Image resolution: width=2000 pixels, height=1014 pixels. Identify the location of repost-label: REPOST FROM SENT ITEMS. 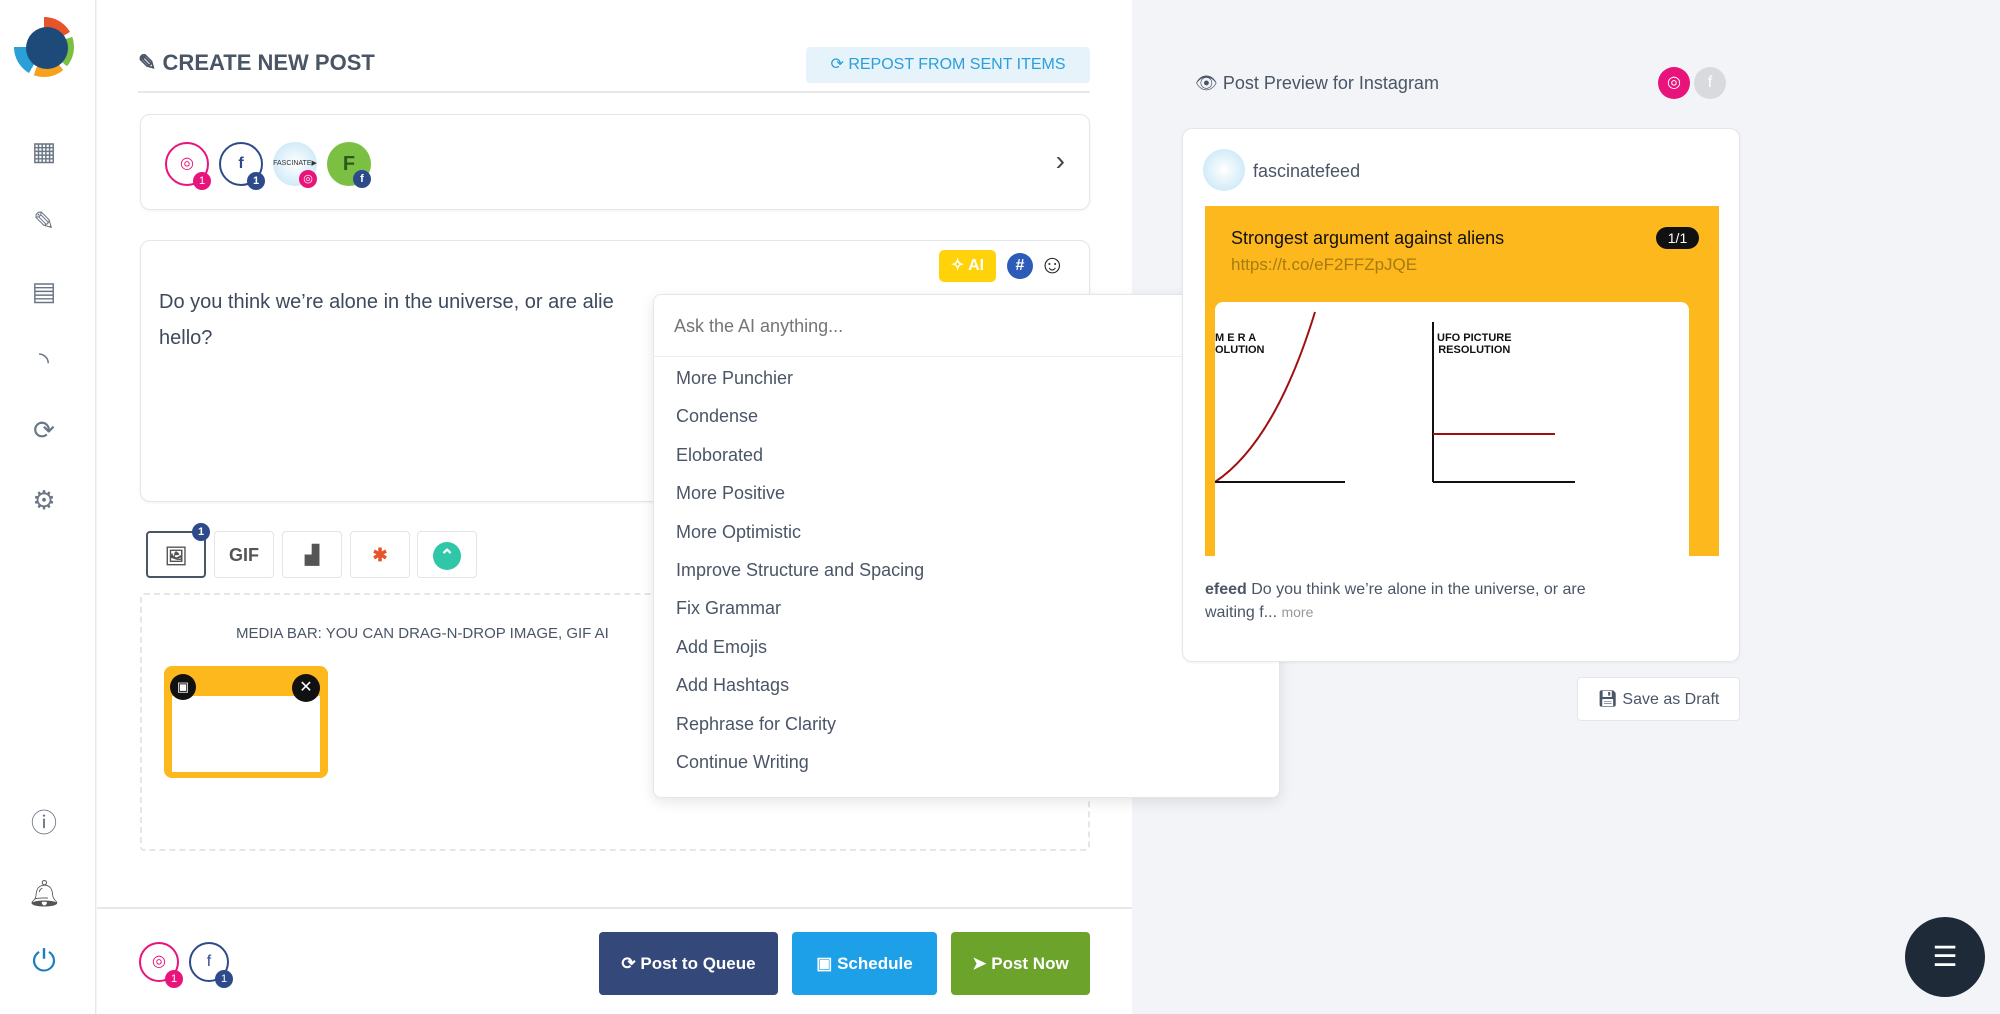
(957, 64).